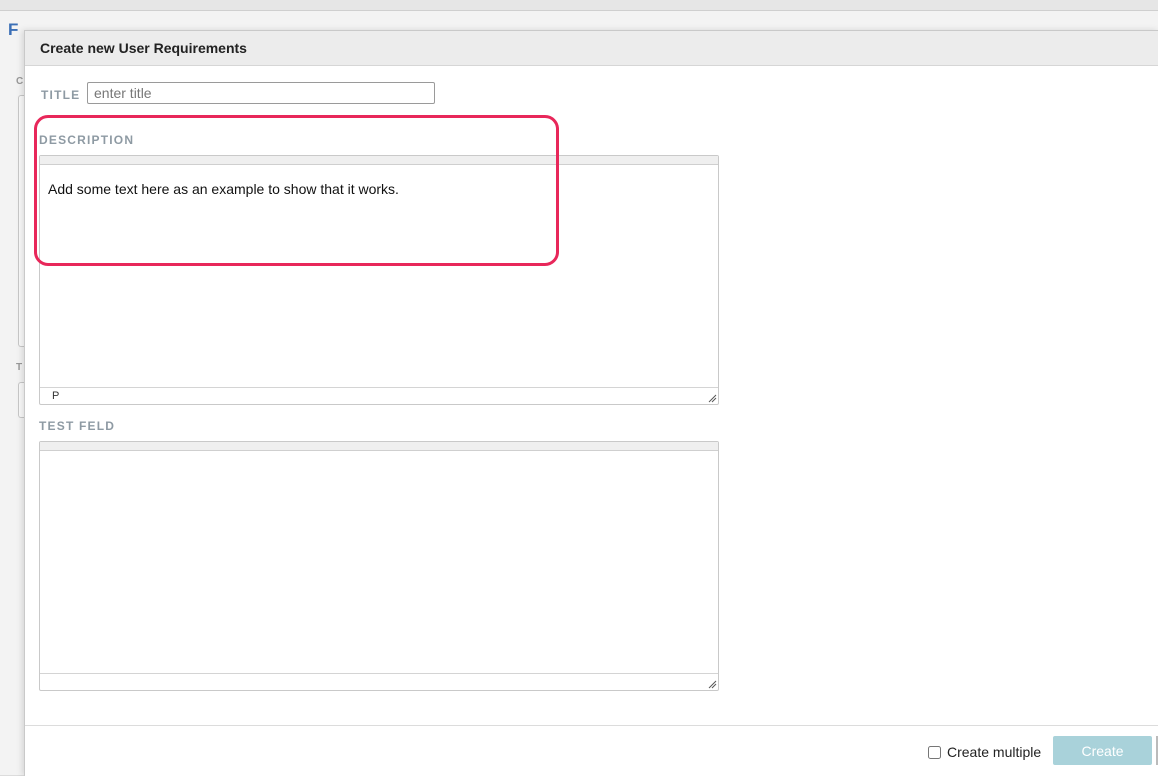  Describe the element at coordinates (591, 725) in the screenshot. I see `footer-divider` at that location.